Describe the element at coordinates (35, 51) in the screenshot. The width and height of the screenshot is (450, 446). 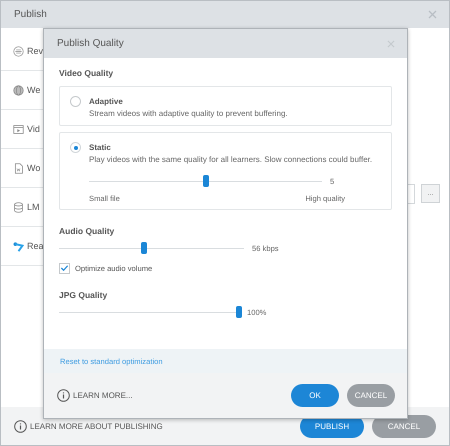
I see `item-label: Rev` at that location.